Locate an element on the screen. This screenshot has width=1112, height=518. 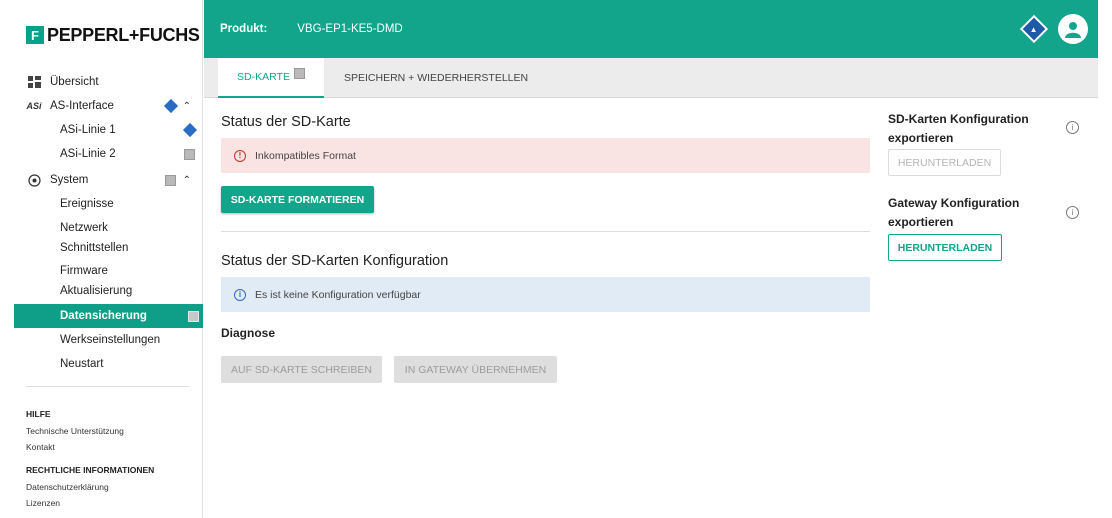
sidebar-item-label-line2: Aktualisierung is located at coordinates (96, 291).